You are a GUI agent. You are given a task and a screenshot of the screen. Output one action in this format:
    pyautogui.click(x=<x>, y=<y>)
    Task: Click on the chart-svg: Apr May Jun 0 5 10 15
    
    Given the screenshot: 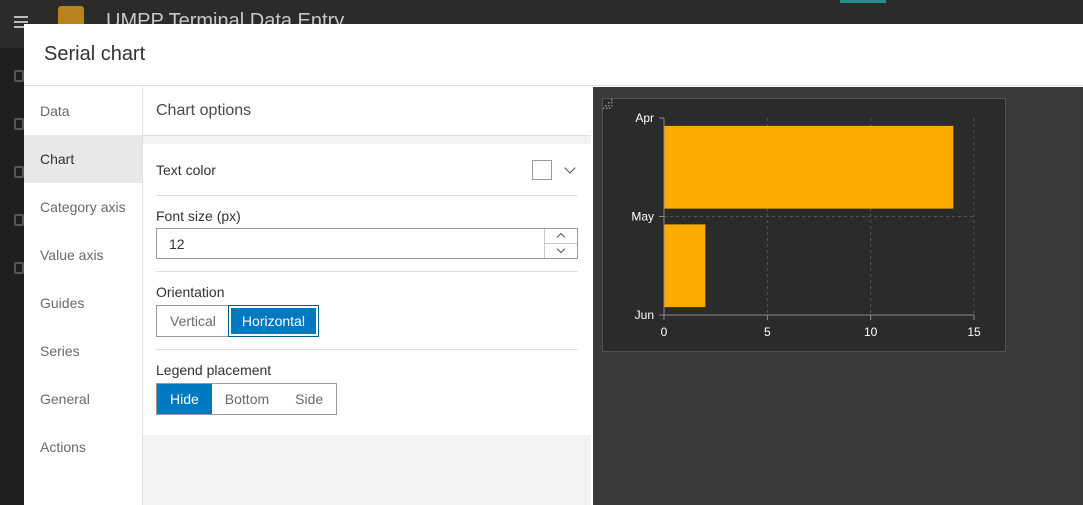 What is the action you would take?
    pyautogui.click(x=806, y=225)
    